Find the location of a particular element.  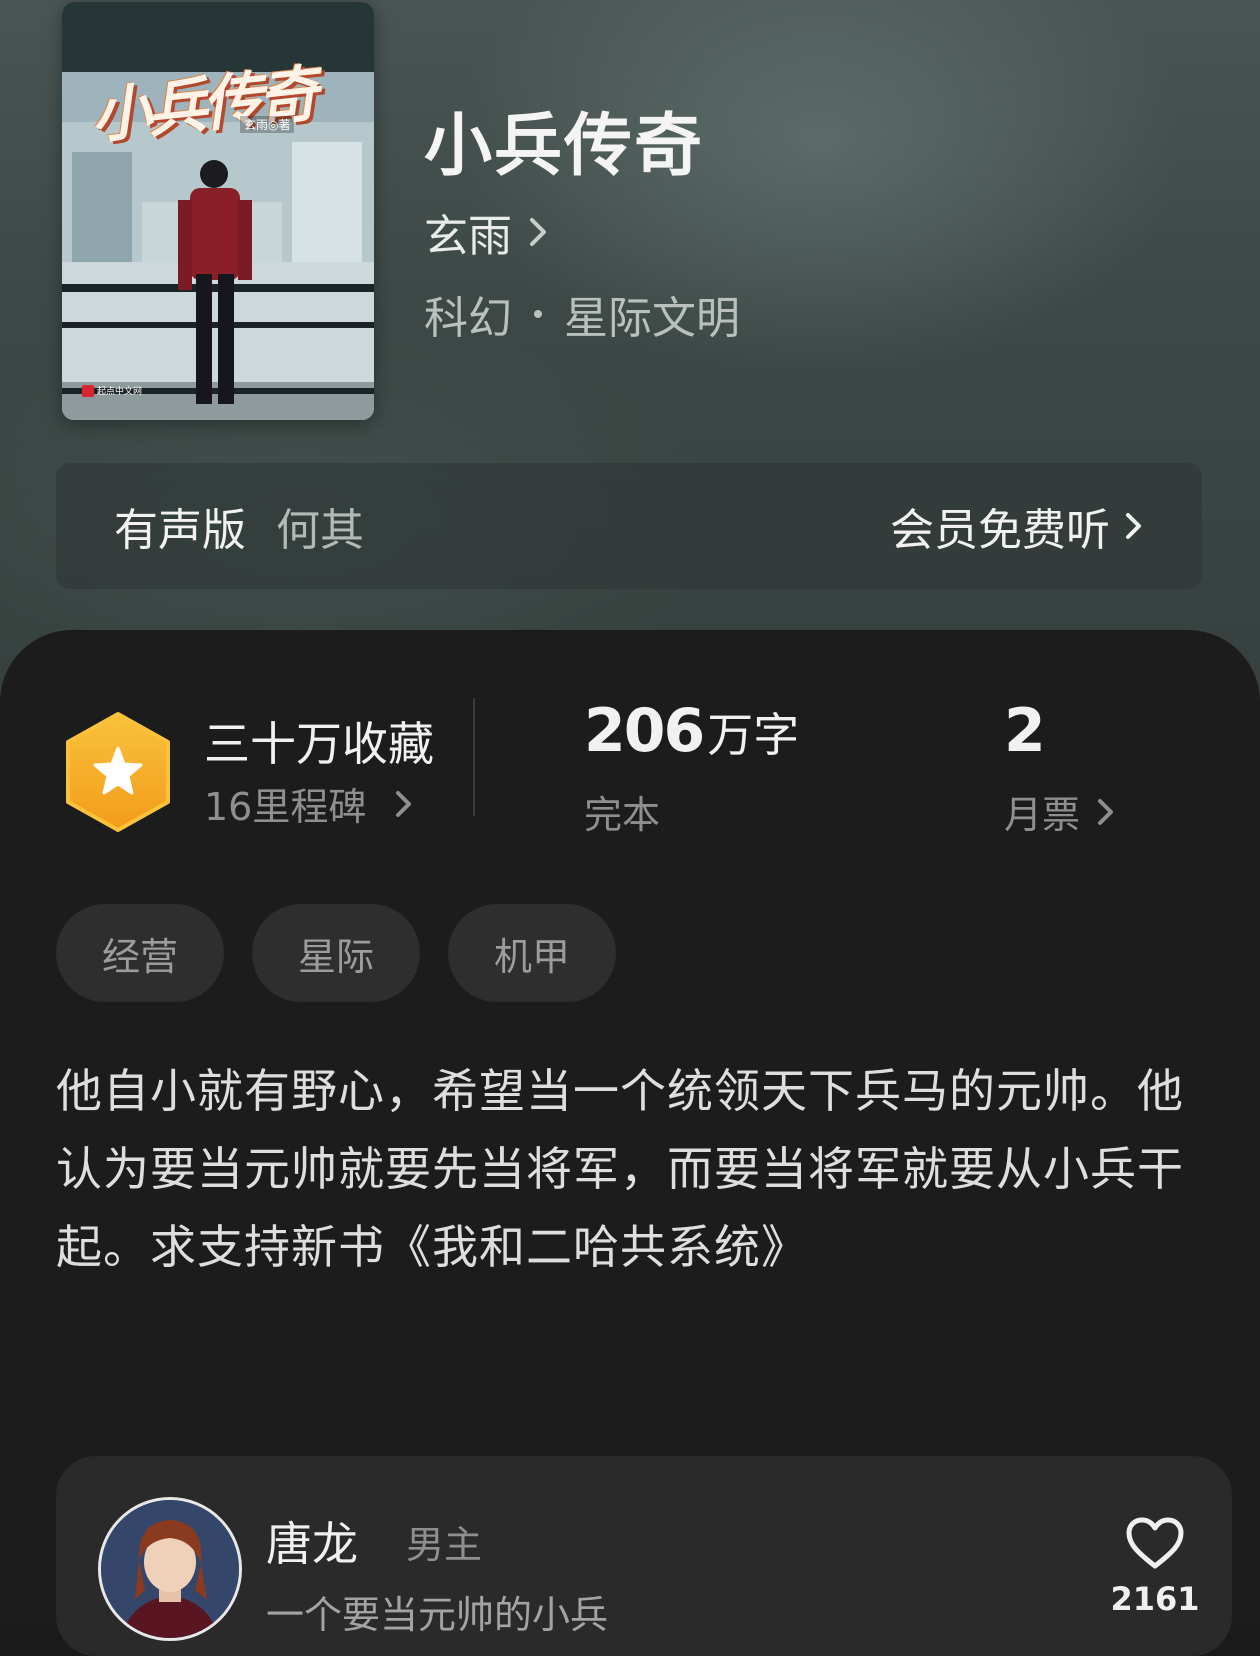

publisher-logo-icon is located at coordinates (88, 390).